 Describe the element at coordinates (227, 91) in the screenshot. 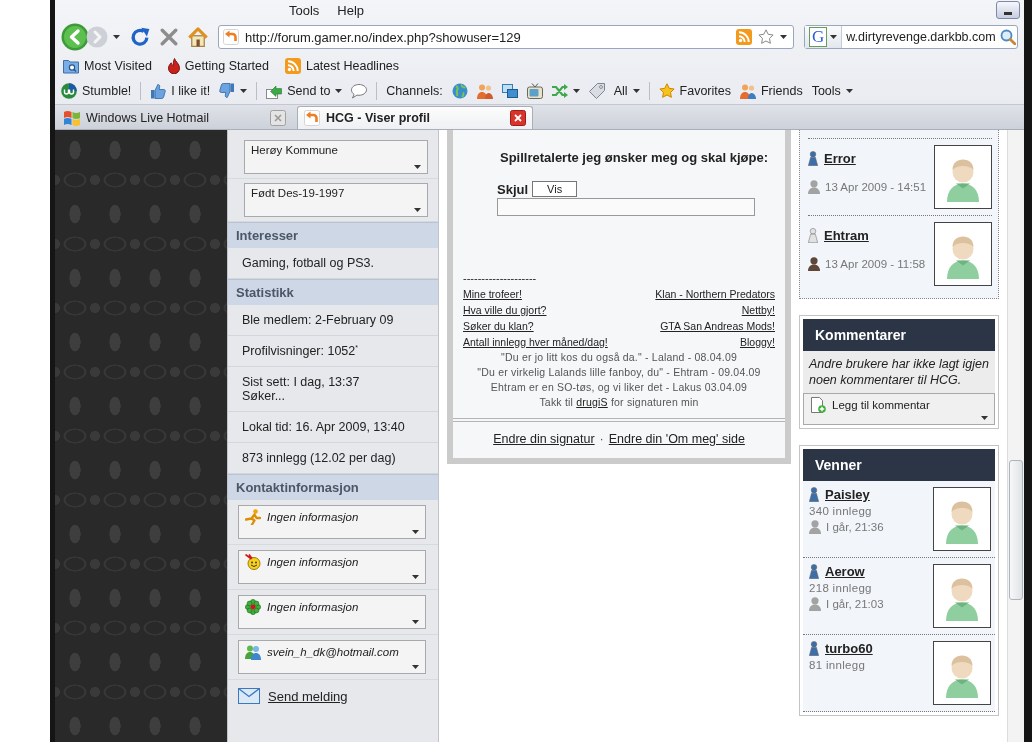

I see `thumbs-down-icon` at that location.